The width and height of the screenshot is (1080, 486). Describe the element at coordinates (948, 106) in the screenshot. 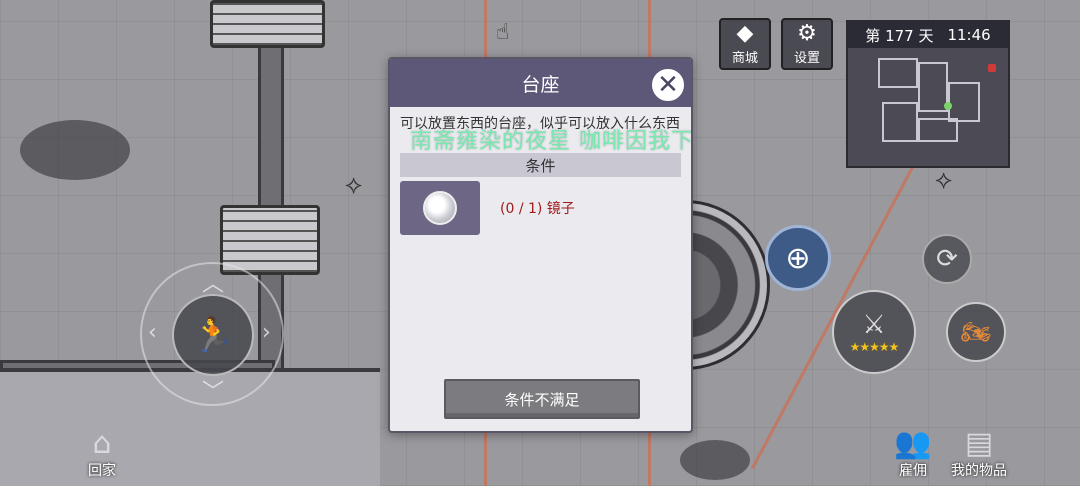

I see `player-marker` at that location.